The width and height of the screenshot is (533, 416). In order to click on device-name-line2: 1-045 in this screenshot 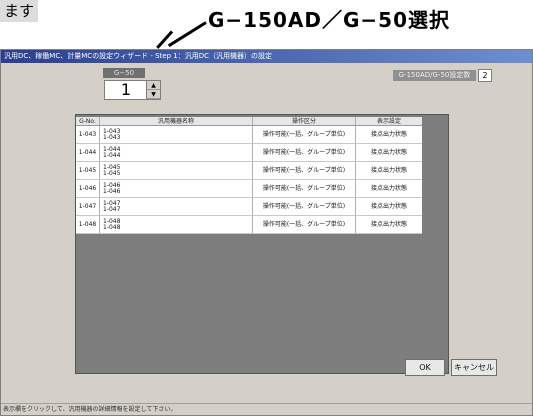, I will do `click(112, 173)`.